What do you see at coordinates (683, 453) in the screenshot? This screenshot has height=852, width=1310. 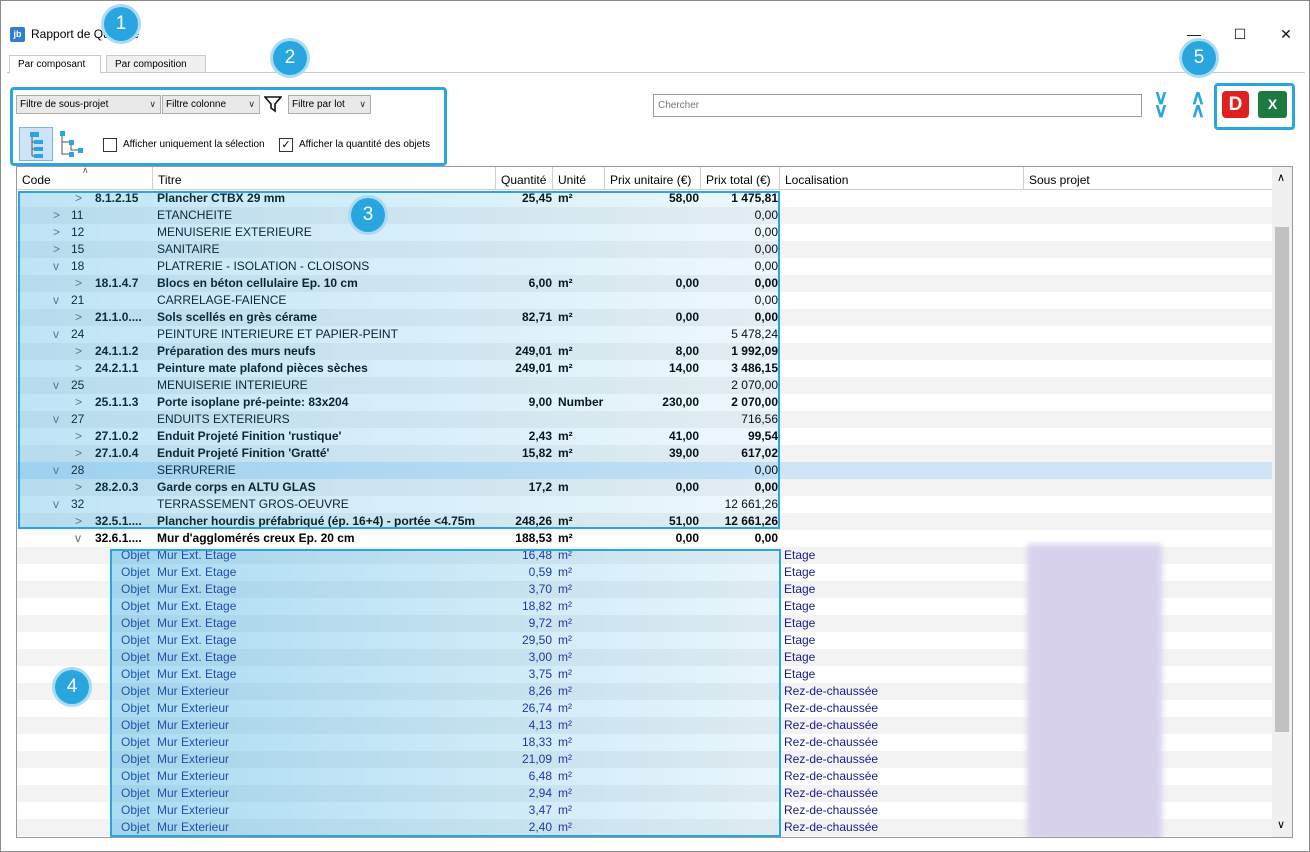 I see `unit-price-cell: 39,00` at bounding box center [683, 453].